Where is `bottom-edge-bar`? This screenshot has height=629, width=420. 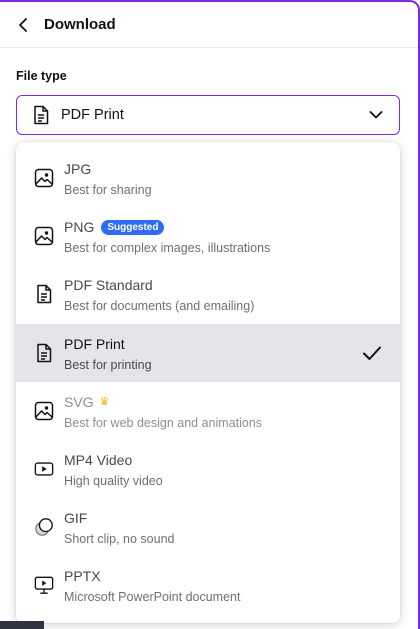
bottom-edge-bar is located at coordinates (22, 625).